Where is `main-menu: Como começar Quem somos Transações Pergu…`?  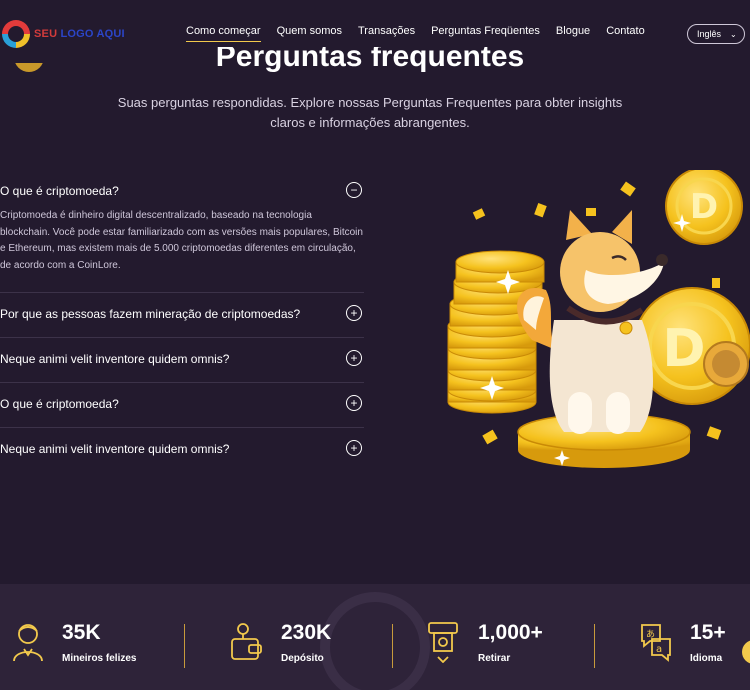 main-menu: Como começar Quem somos Transações Pergu… is located at coordinates (415, 33).